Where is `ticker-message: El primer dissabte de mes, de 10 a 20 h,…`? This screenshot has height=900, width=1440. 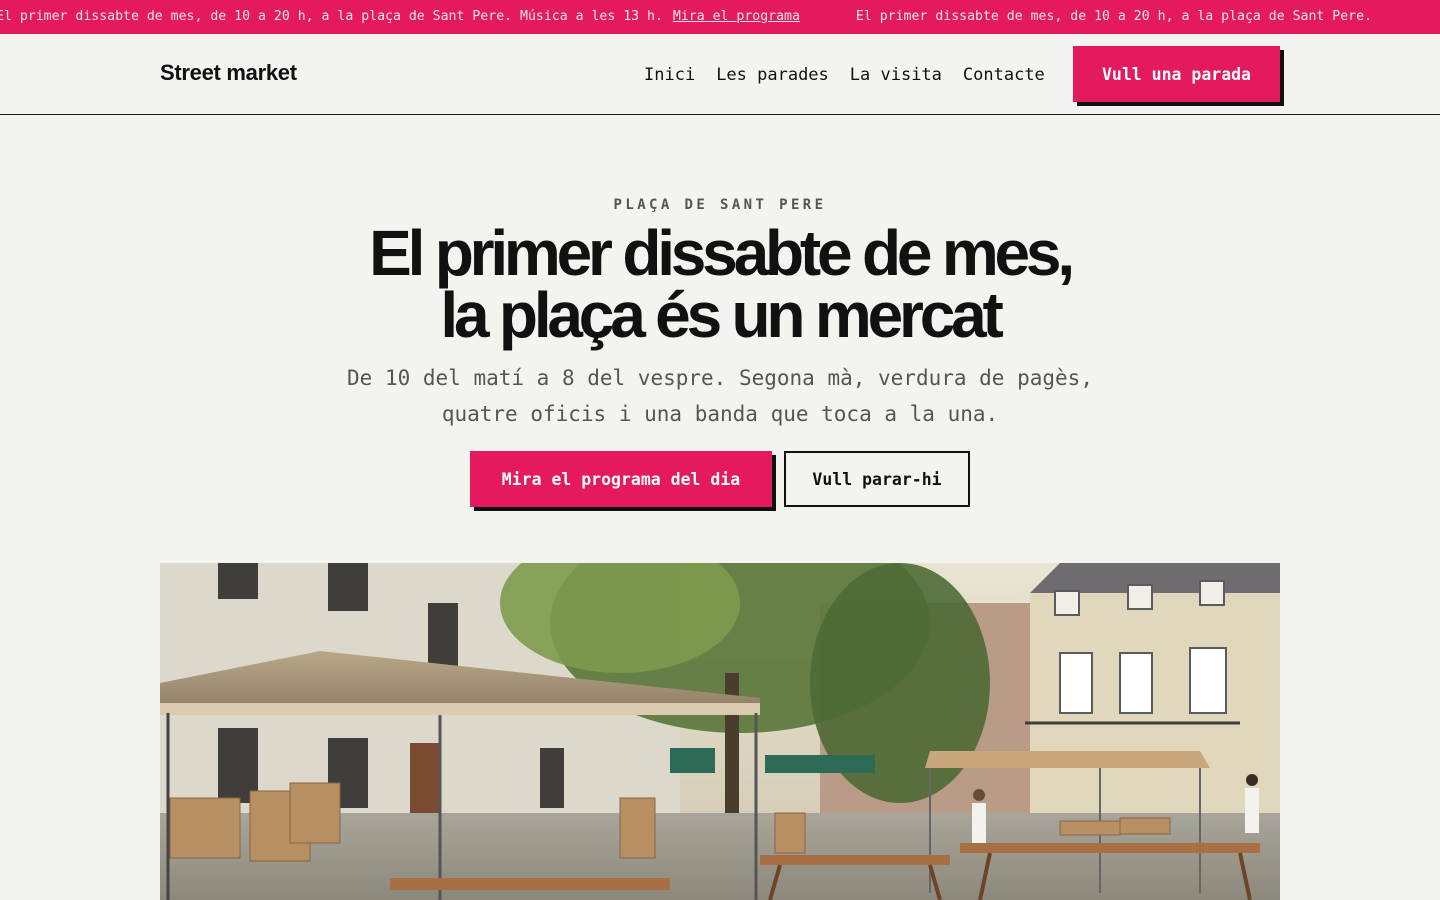 ticker-message: El primer dissabte de mes, de 10 a 20 h,… is located at coordinates (331, 16).